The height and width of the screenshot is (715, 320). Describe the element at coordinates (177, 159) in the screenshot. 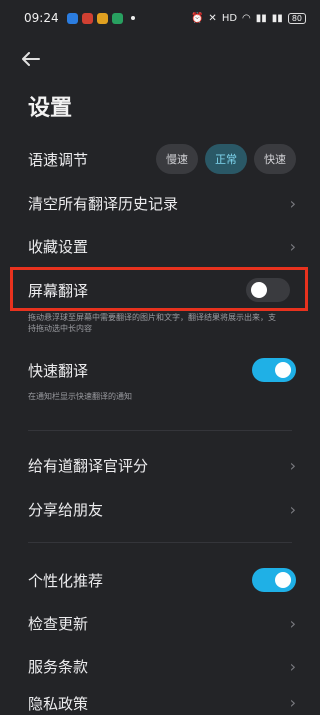

I see `speed-slow-button: 慢速` at that location.